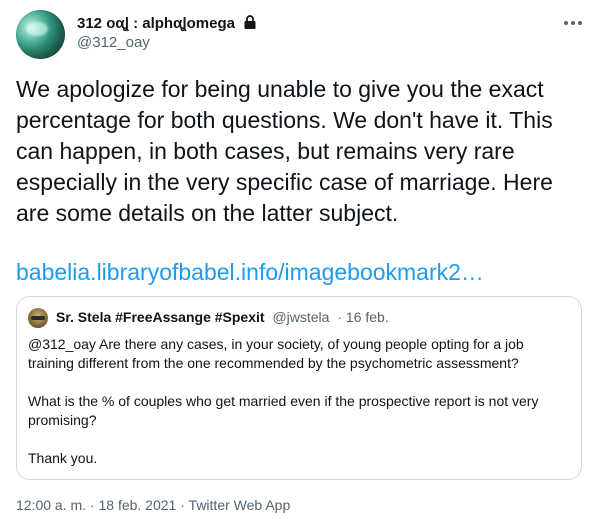  Describe the element at coordinates (38, 318) in the screenshot. I see `quoted-avatar` at that location.